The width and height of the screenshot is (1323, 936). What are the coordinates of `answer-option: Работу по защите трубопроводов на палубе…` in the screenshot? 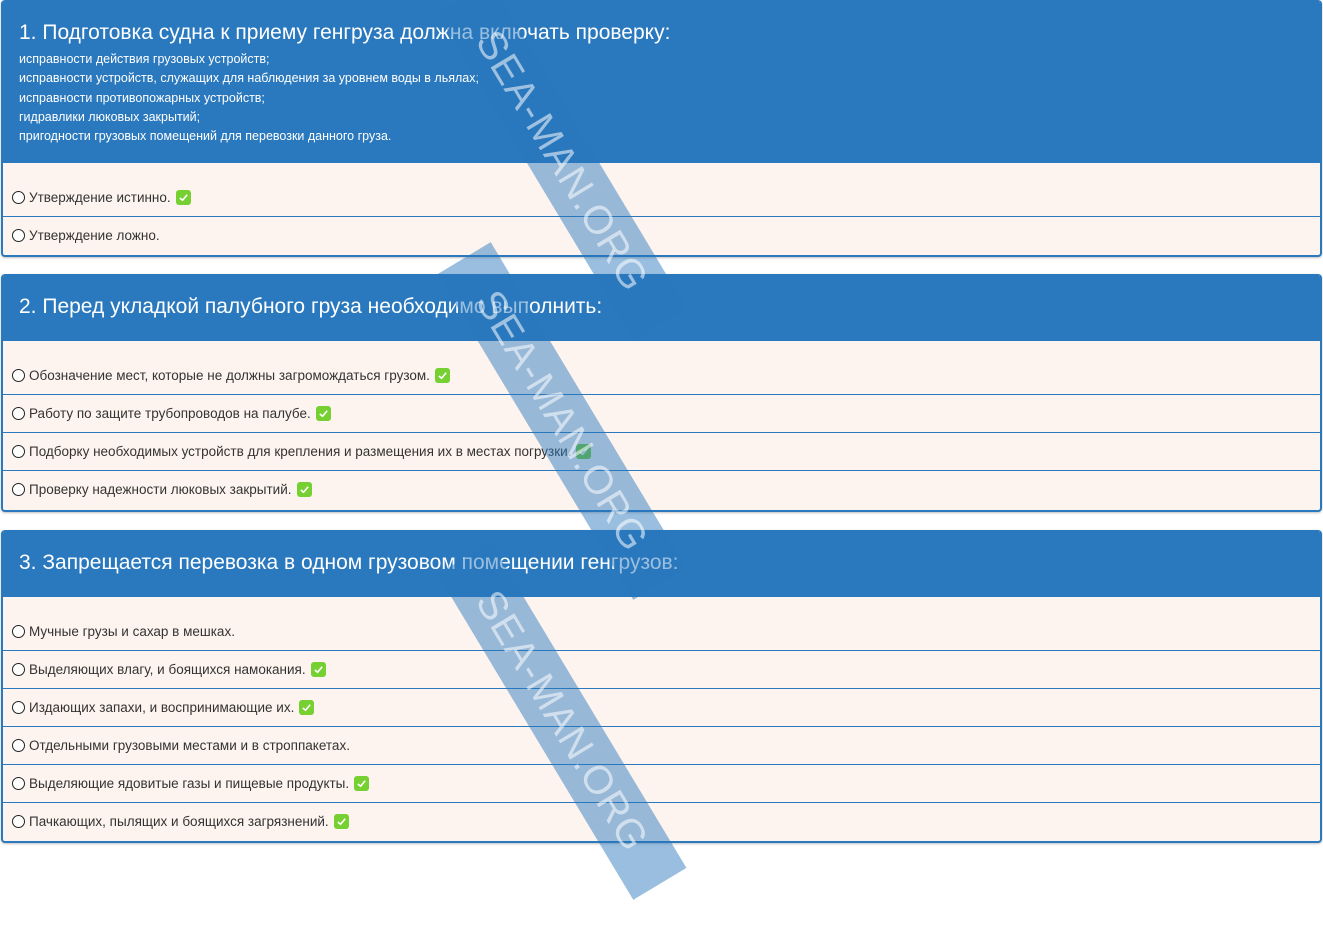 It's located at (661, 413).